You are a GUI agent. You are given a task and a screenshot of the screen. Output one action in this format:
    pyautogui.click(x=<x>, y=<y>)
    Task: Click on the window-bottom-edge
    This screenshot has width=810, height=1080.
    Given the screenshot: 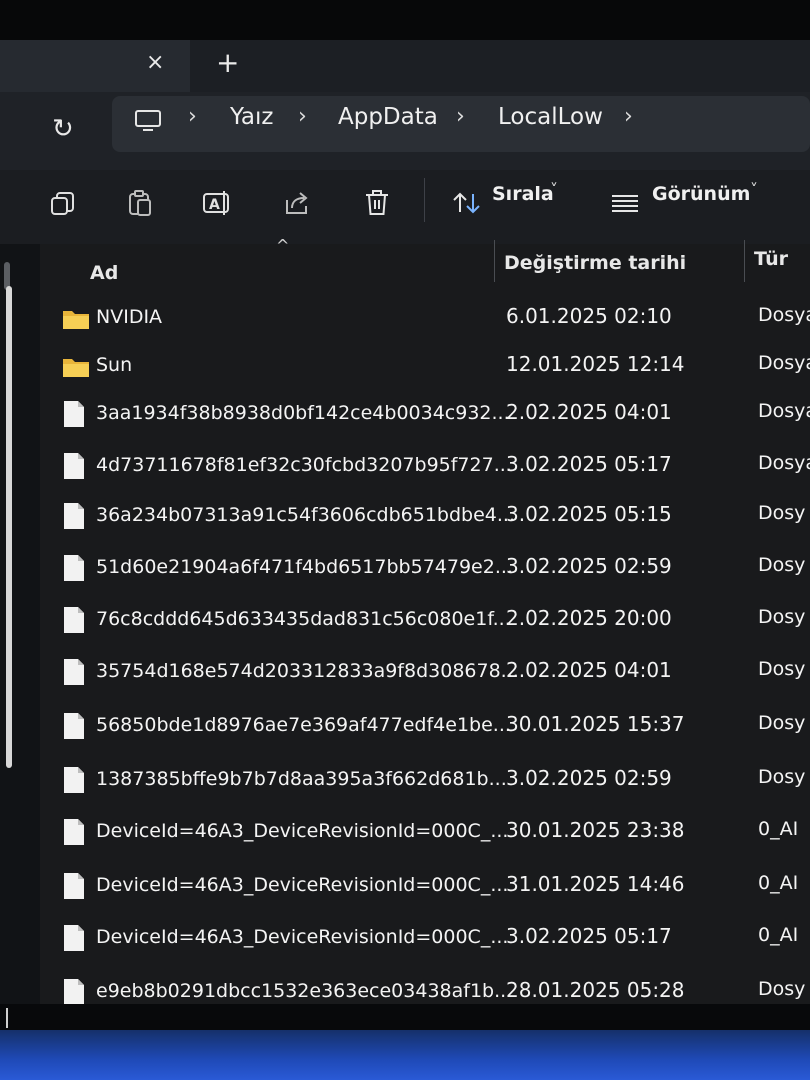 What is the action you would take?
    pyautogui.click(x=405, y=1017)
    